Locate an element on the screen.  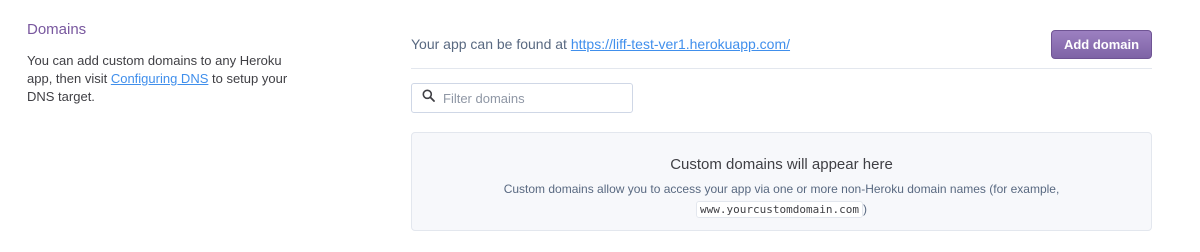
filter-domains-input is located at coordinates (533, 98).